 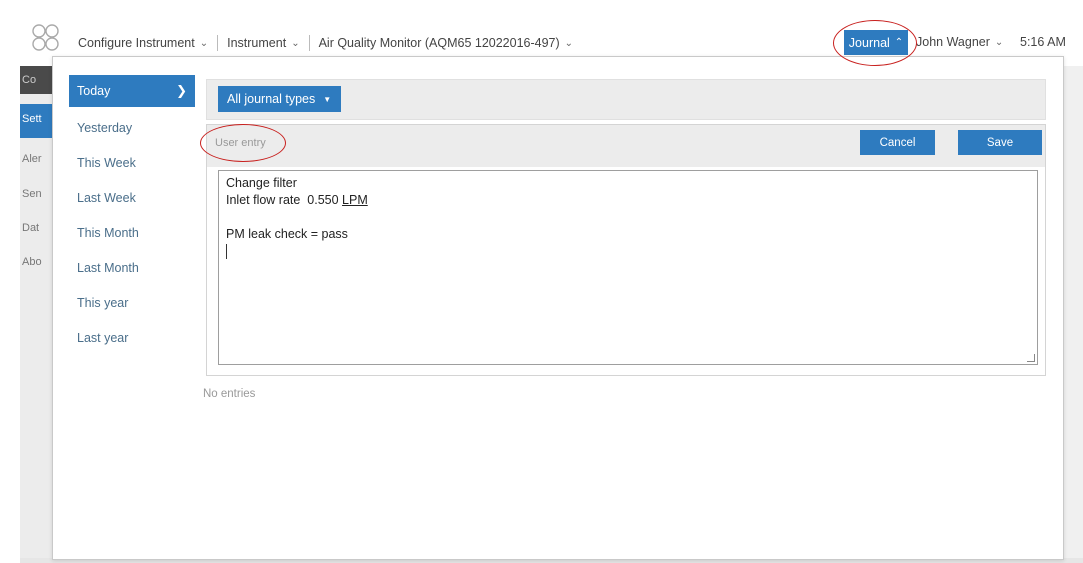 What do you see at coordinates (181, 90) in the screenshot?
I see `chevron-right-icon: ❯` at bounding box center [181, 90].